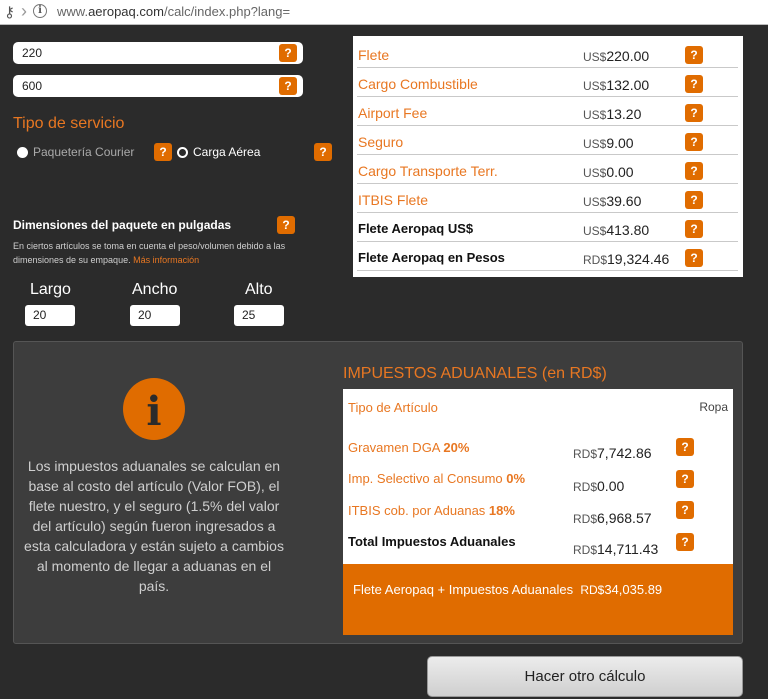  I want to click on itbis-customs-value: RD$6,968.57, so click(612, 518).